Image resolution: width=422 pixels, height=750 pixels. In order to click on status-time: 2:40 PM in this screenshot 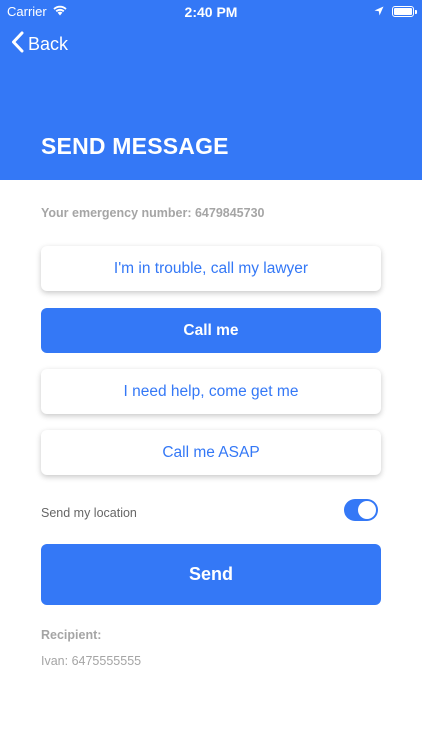, I will do `click(211, 12)`.